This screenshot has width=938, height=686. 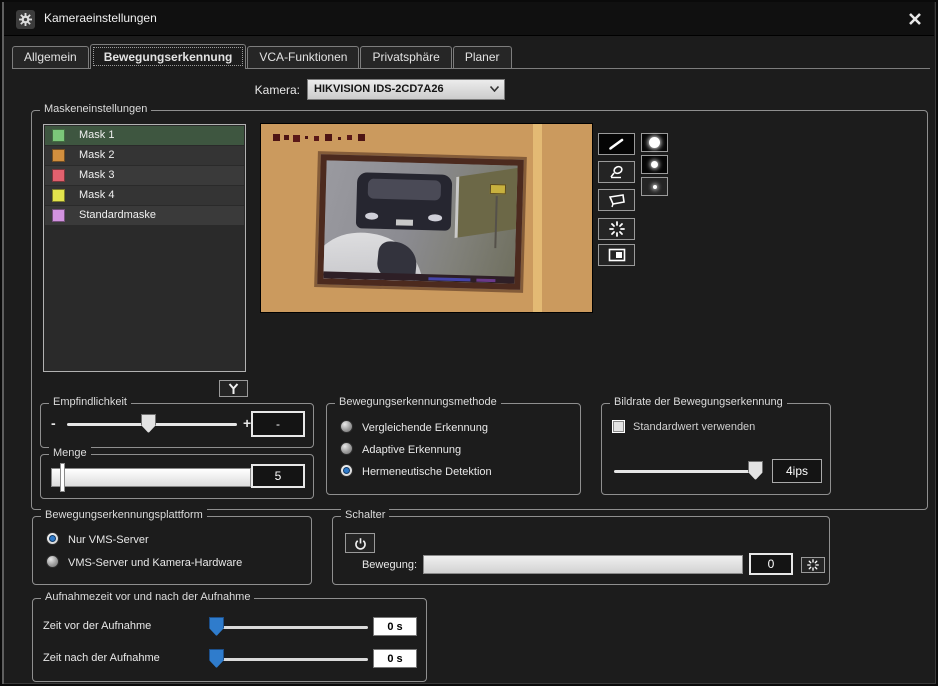 I want to click on fill-frame-icon, so click(x=616, y=255).